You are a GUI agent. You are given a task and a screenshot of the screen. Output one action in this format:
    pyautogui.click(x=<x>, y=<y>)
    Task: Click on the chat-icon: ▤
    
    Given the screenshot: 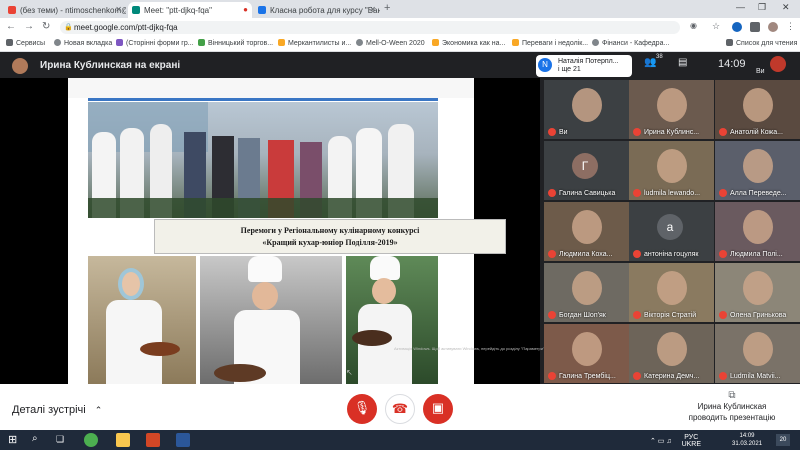 What is the action you would take?
    pyautogui.click(x=682, y=62)
    